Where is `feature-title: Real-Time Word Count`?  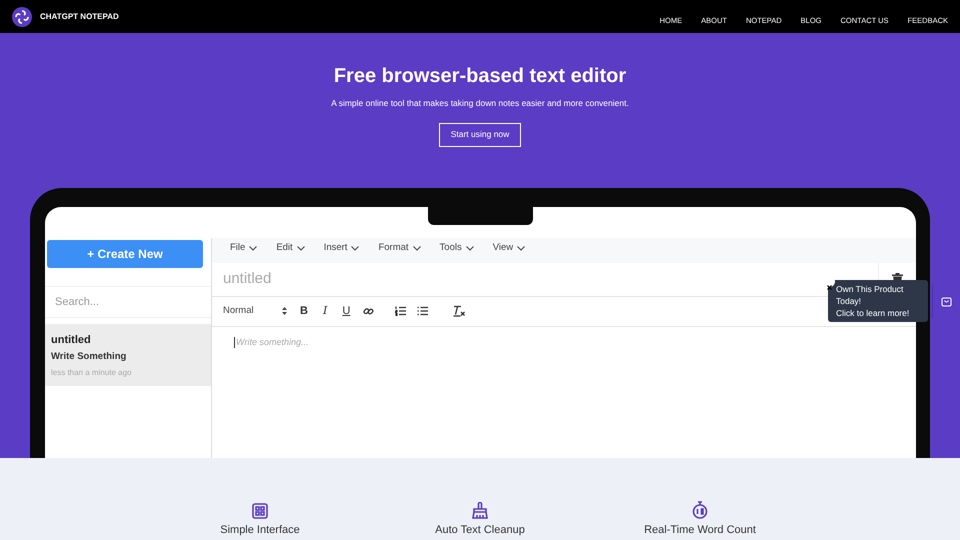
feature-title: Real-Time Word Count is located at coordinates (700, 530).